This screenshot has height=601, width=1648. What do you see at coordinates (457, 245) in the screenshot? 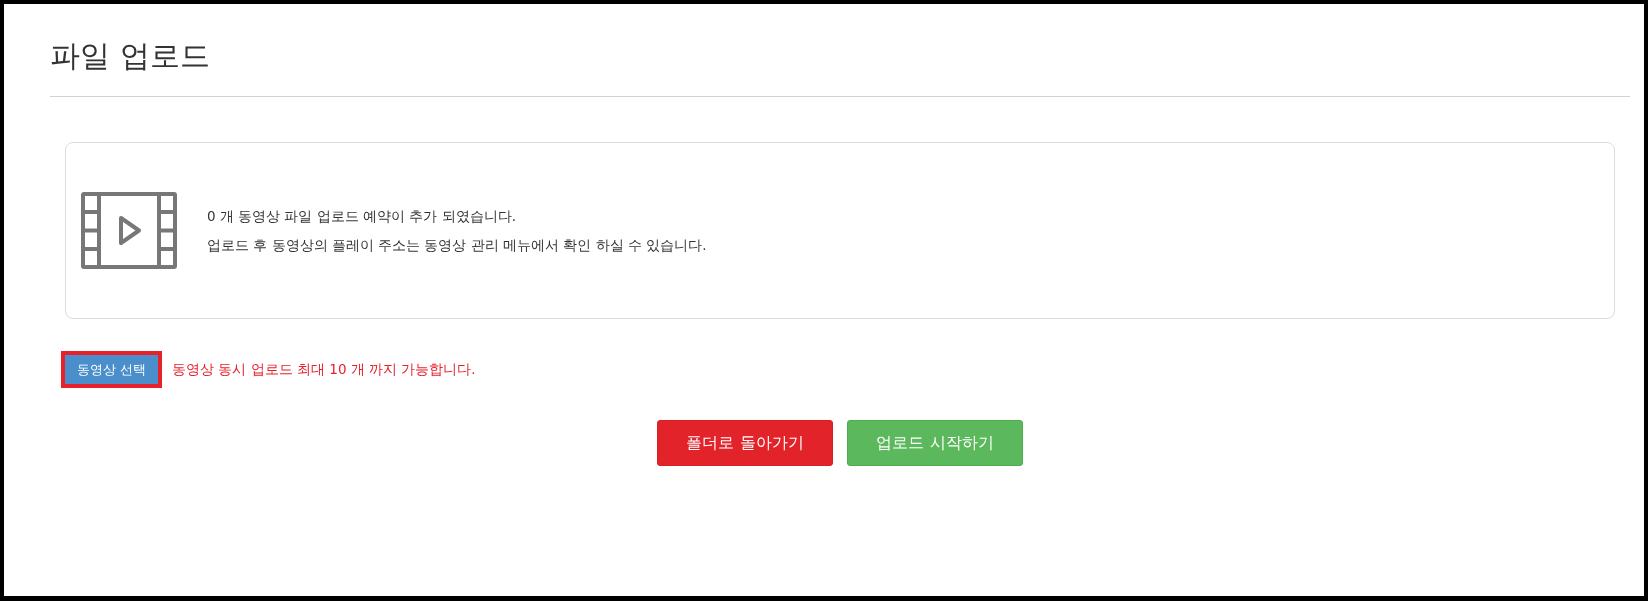
I see `info-message: 업로드 후 동영상의 플레이 주소는 동영상 관리 메뉴에서 확인 하실 수 있습니다.` at bounding box center [457, 245].